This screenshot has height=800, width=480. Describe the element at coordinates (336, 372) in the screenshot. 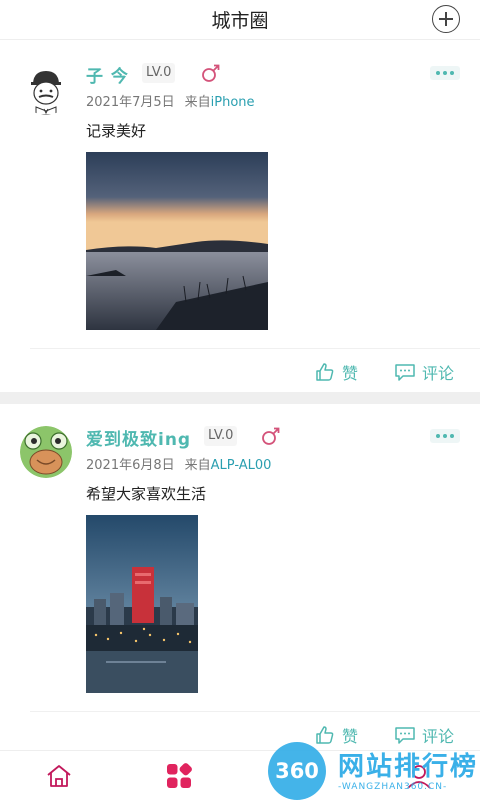

I see `like-button: 赞` at that location.